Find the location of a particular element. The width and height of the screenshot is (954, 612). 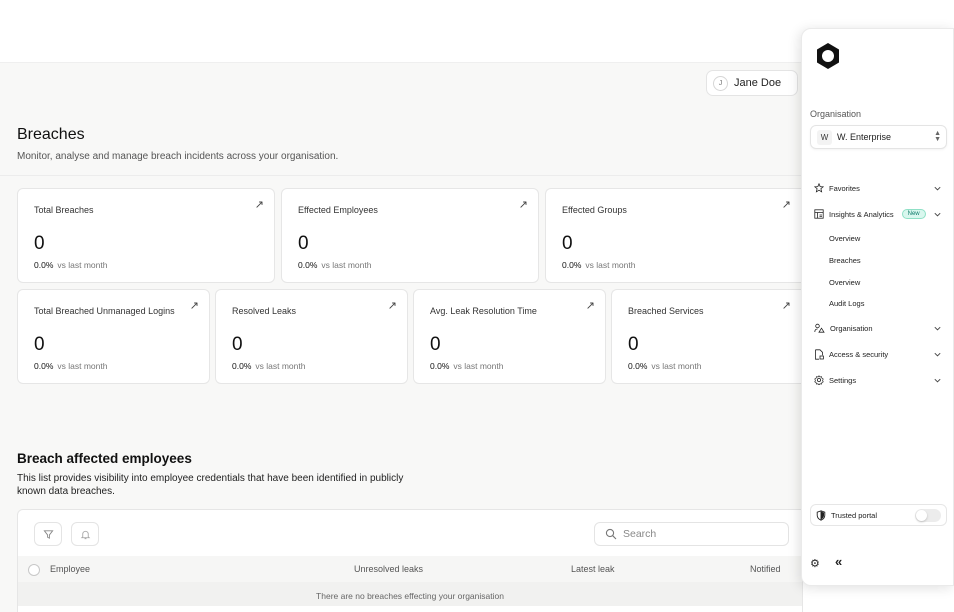

file-lock-icon is located at coordinates (819, 354).